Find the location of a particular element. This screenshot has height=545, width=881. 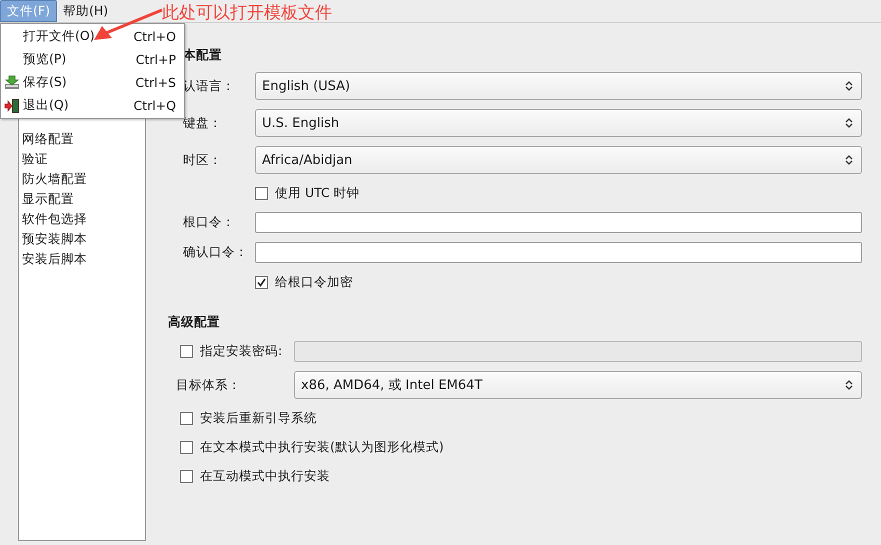

sidebar-item: 软件包选择 is located at coordinates (53, 219).